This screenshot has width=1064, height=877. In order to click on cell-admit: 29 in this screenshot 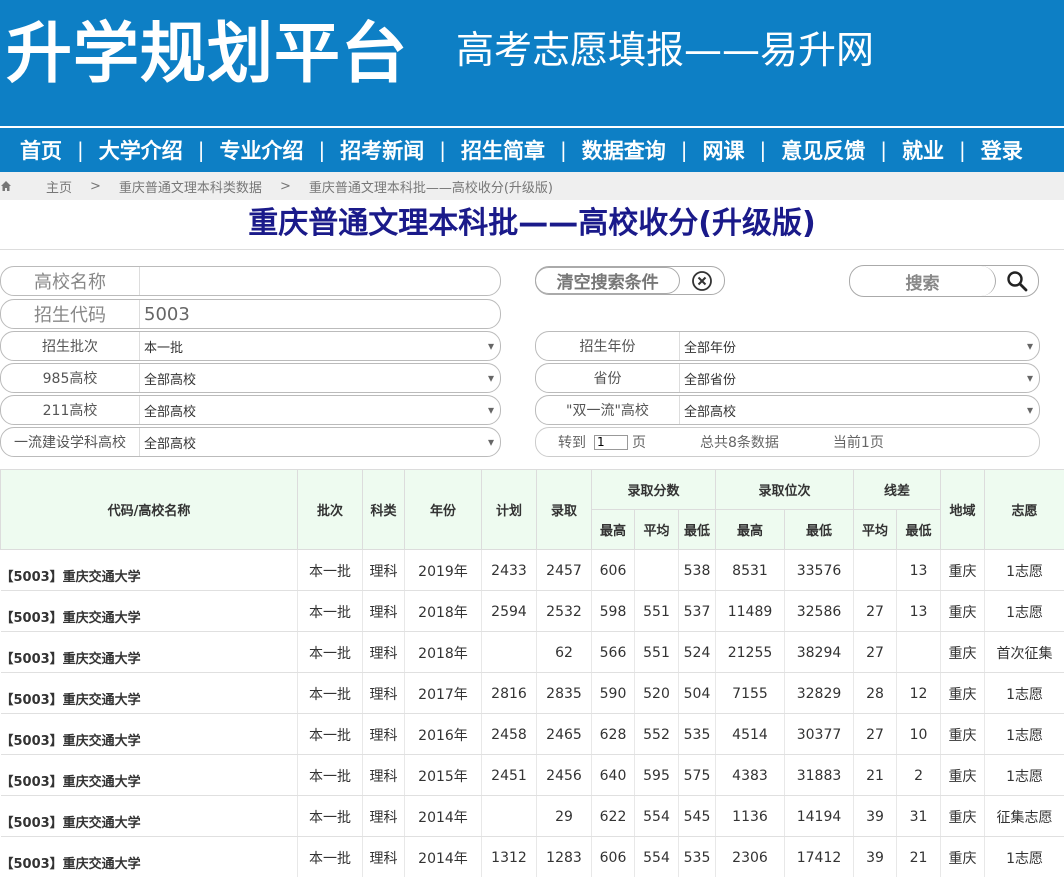, I will do `click(564, 816)`.